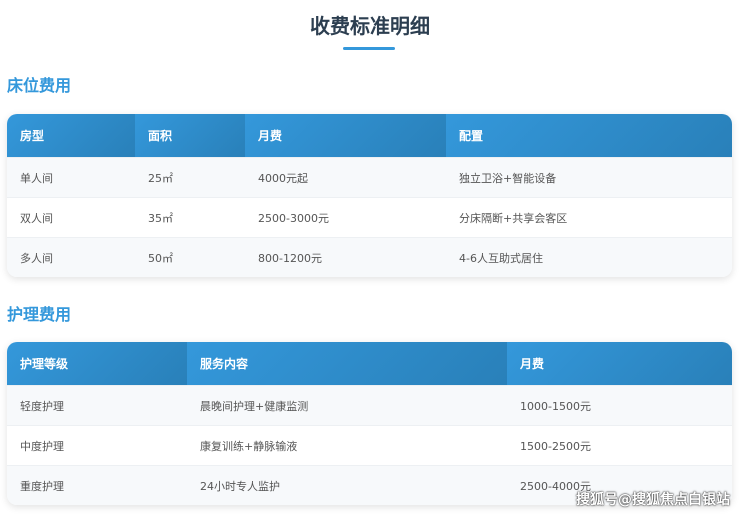  I want to click on title-underline, so click(369, 48).